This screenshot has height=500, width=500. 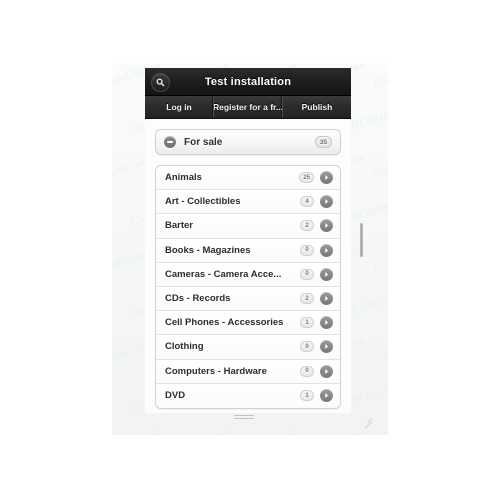 I want to click on drag-handle, so click(x=244, y=418).